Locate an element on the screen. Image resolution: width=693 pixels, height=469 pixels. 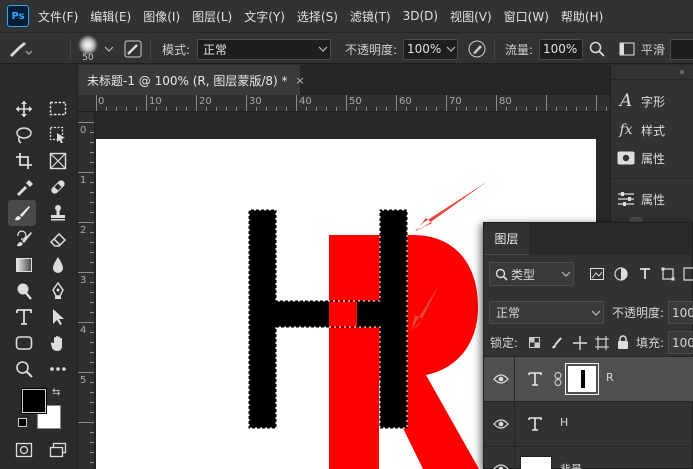
layer-opacity-field: 100 is located at coordinates (680, 312).